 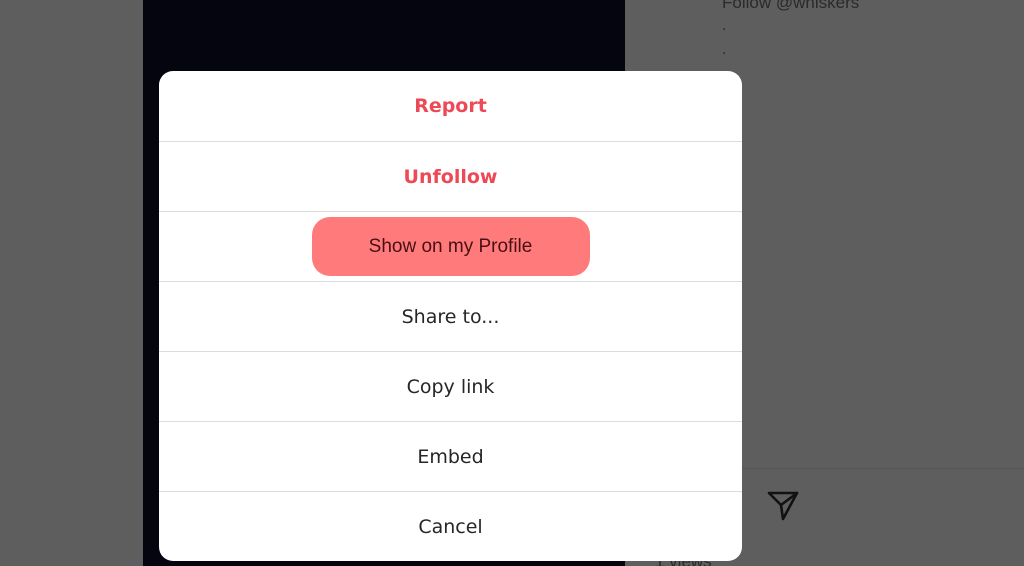 I want to click on unfollow-button: Unfollow, so click(x=450, y=176).